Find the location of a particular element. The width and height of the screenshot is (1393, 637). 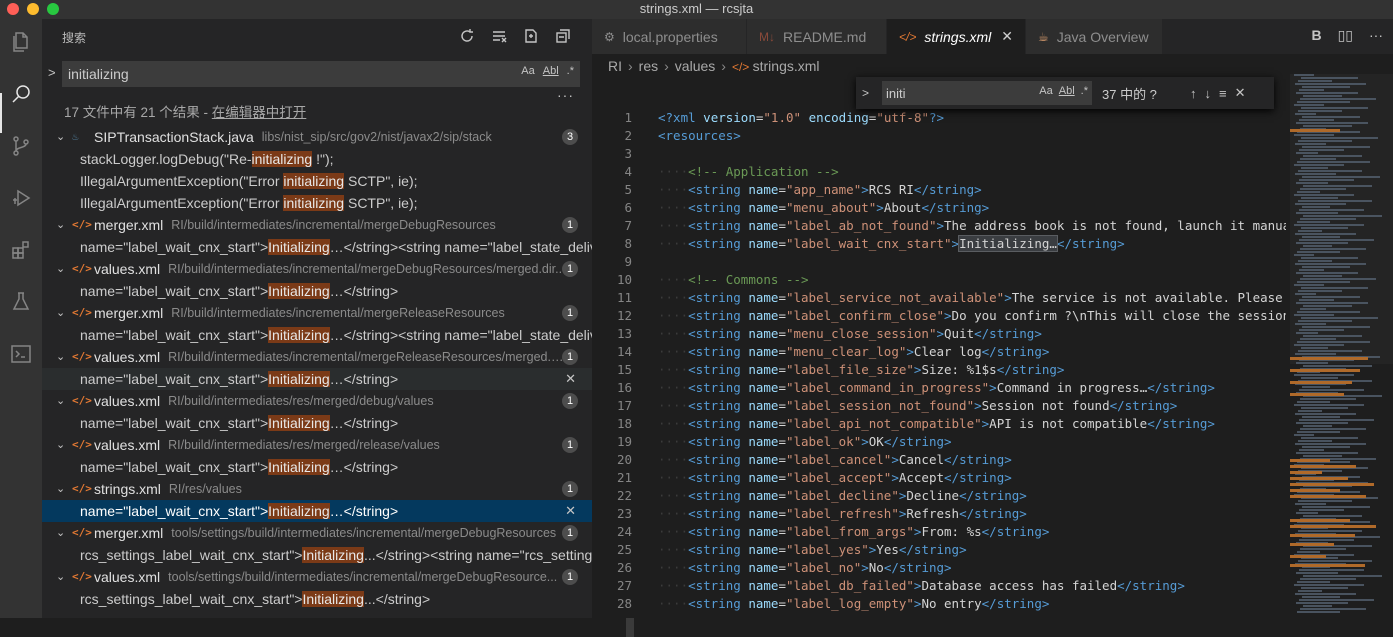

bold-action-button: B is located at coordinates (1316, 35).